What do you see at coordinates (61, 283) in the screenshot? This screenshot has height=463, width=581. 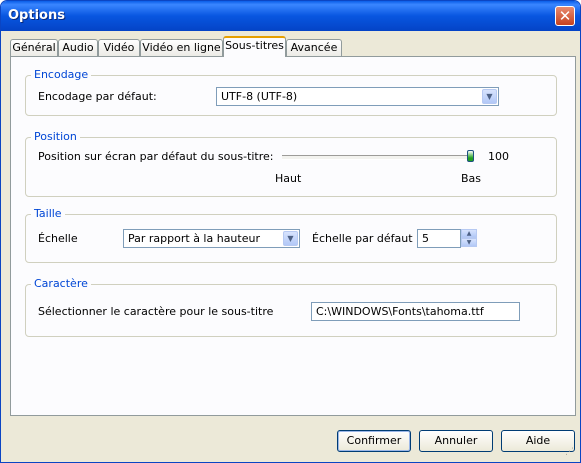 I see `group-caractere-legend: Caractère` at bounding box center [61, 283].